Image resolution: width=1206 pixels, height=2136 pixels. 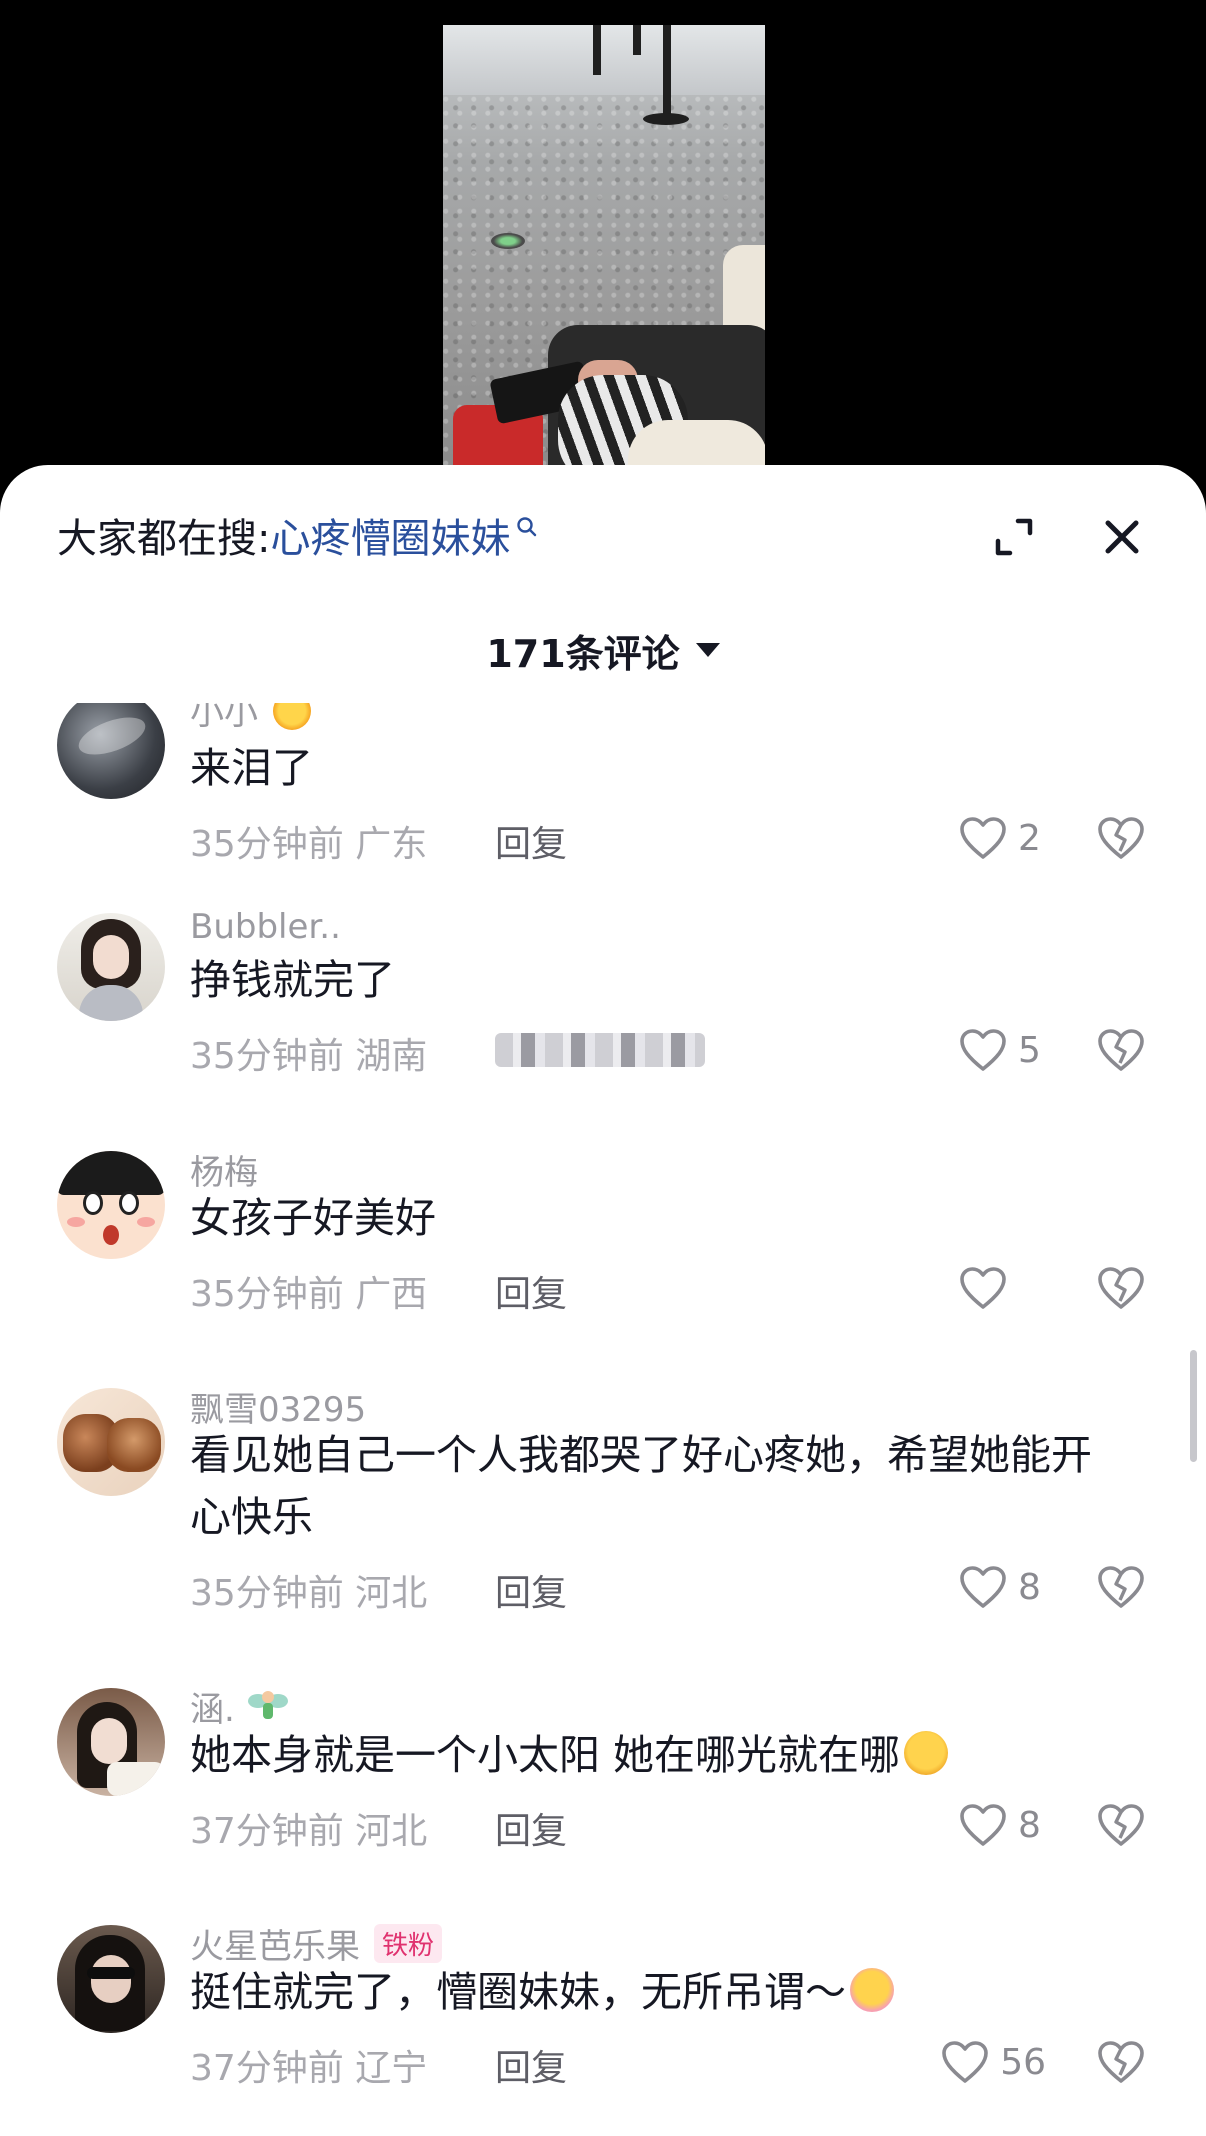 I want to click on avatar-texture, so click(x=112, y=736).